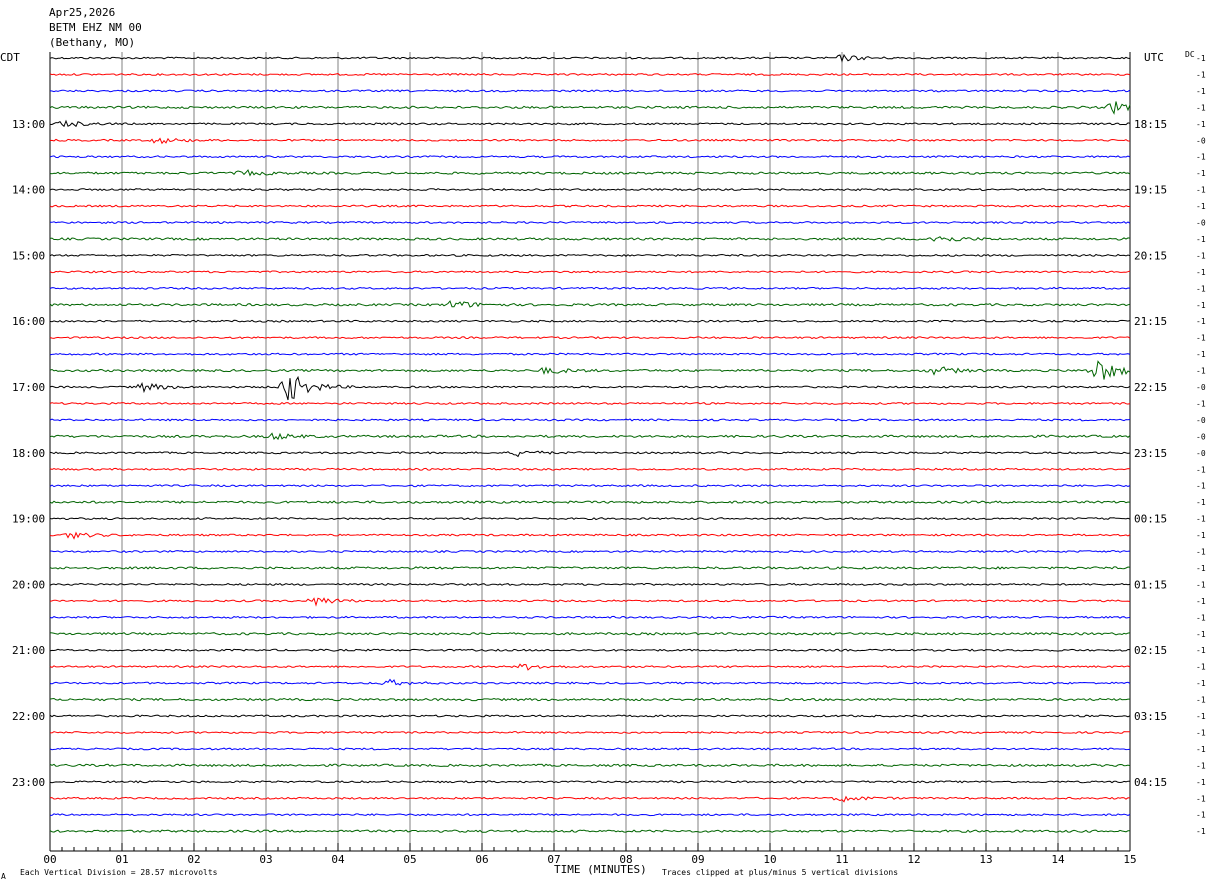 This screenshot has width=1210, height=886. I want to click on right-hour-label: 23:15, so click(1150, 453).